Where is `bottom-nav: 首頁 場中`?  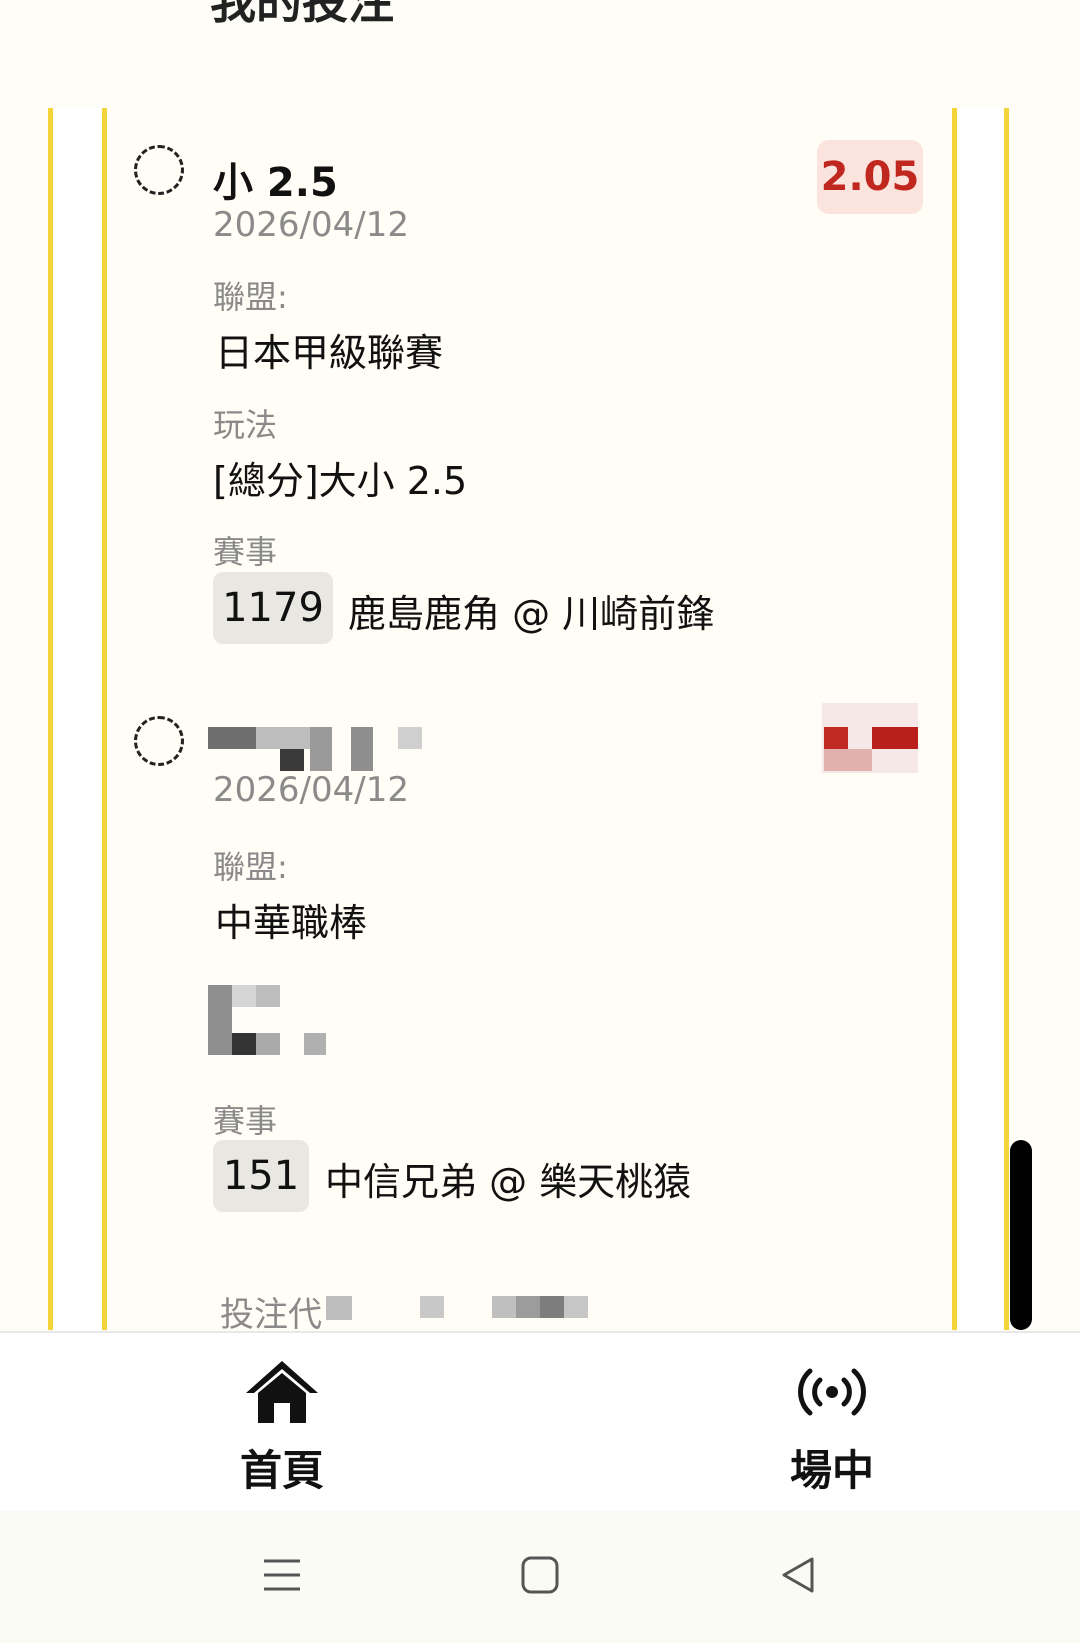
bottom-nav: 首頁 場中 is located at coordinates (540, 1421).